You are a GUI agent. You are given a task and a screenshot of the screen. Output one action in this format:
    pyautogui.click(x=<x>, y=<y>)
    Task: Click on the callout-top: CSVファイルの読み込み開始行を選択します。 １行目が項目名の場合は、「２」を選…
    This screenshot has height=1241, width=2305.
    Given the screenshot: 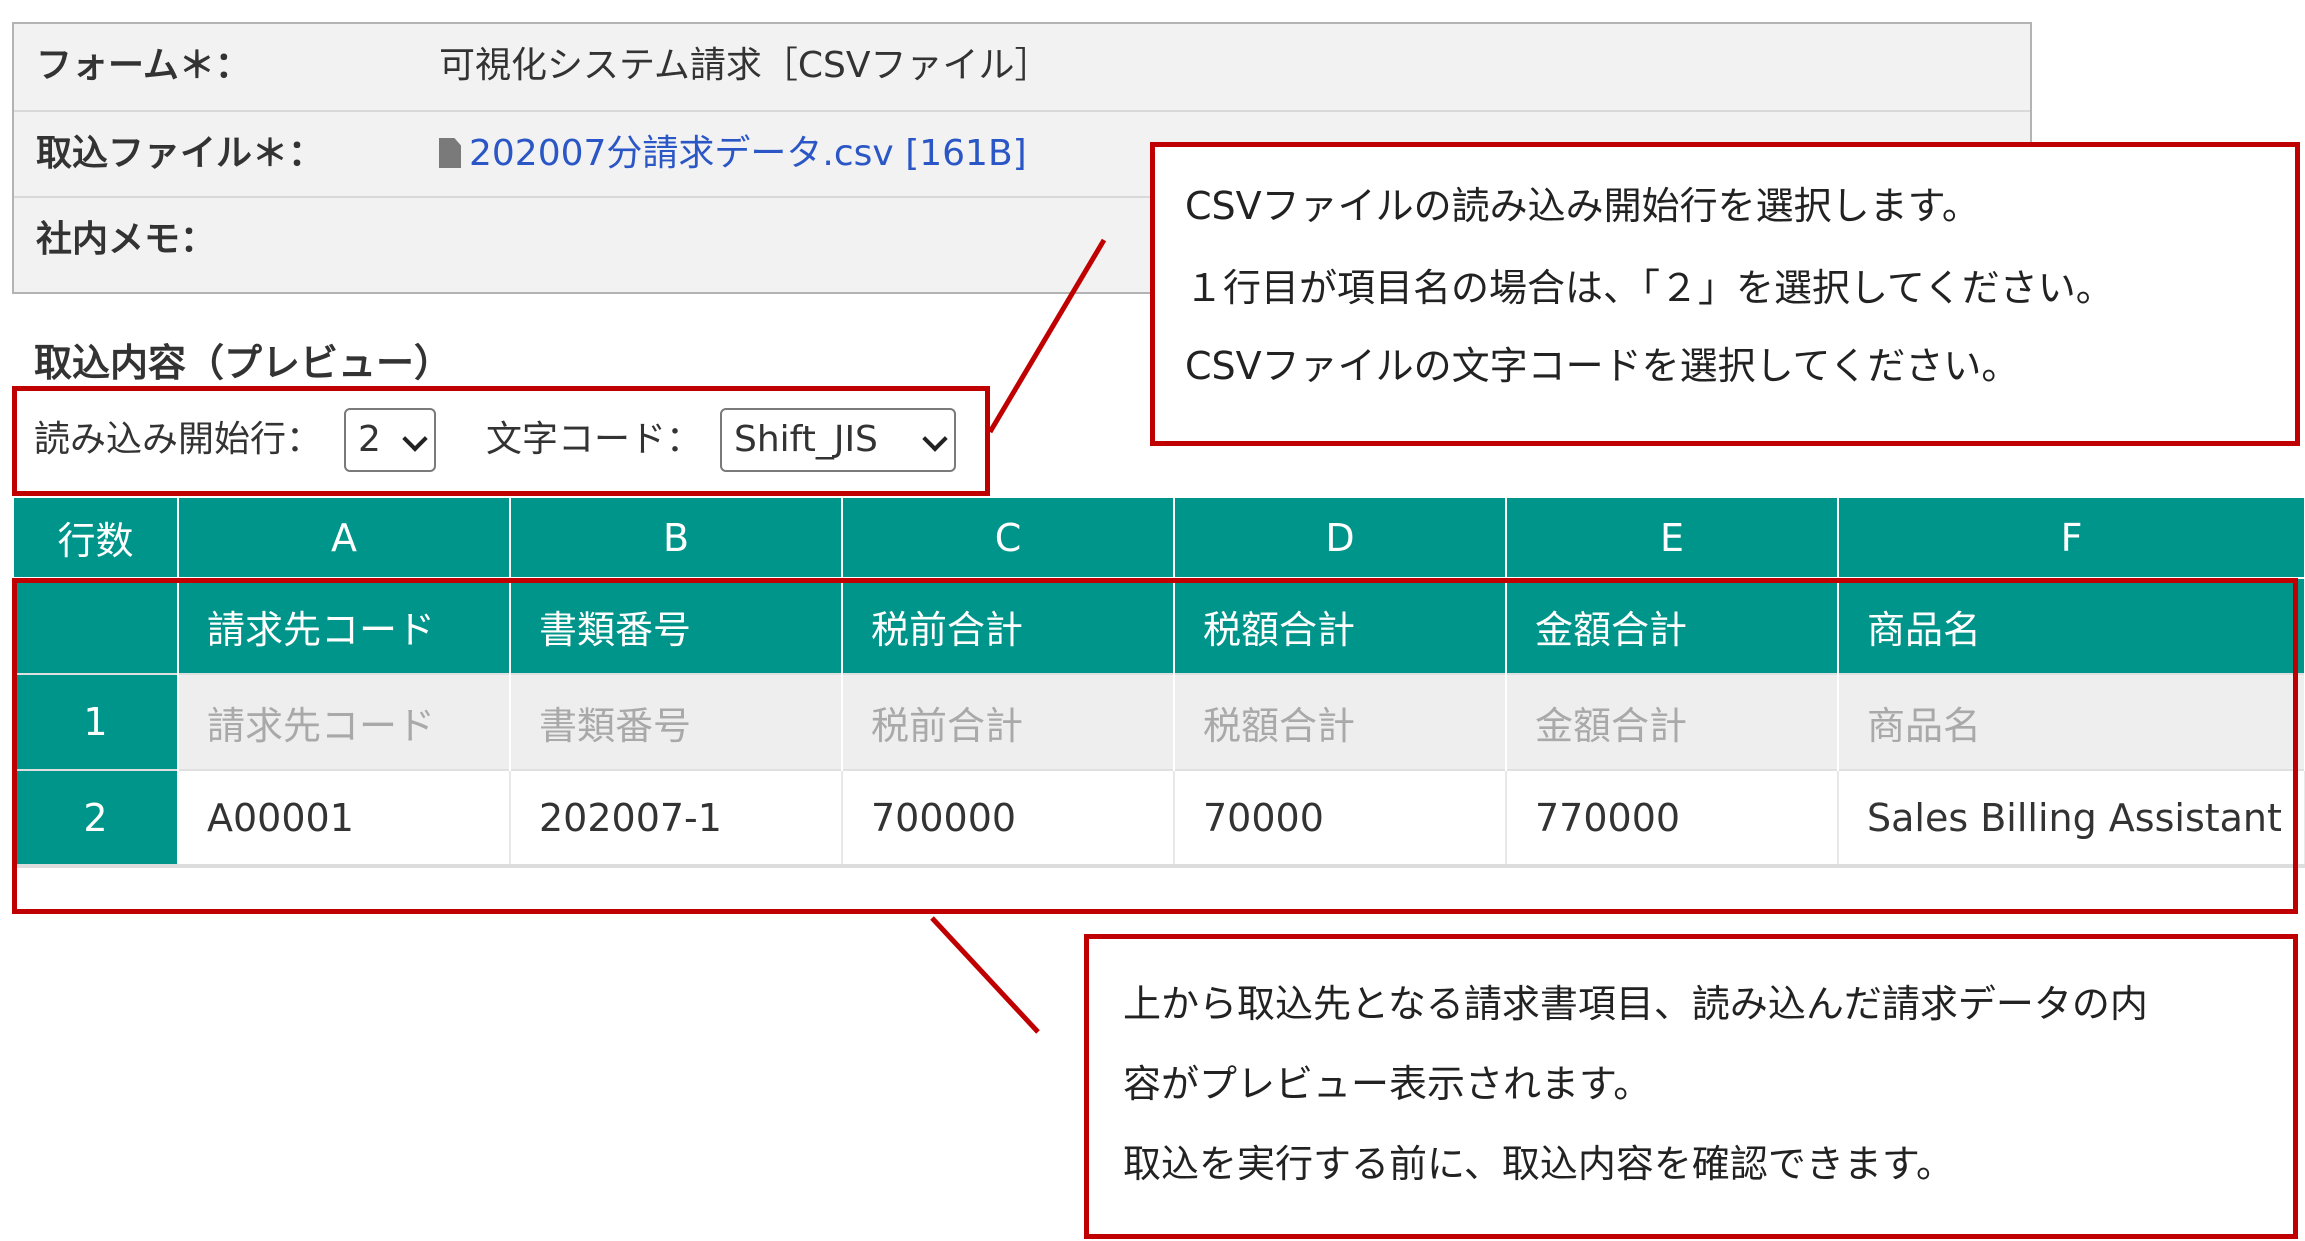 What is the action you would take?
    pyautogui.click(x=1725, y=294)
    